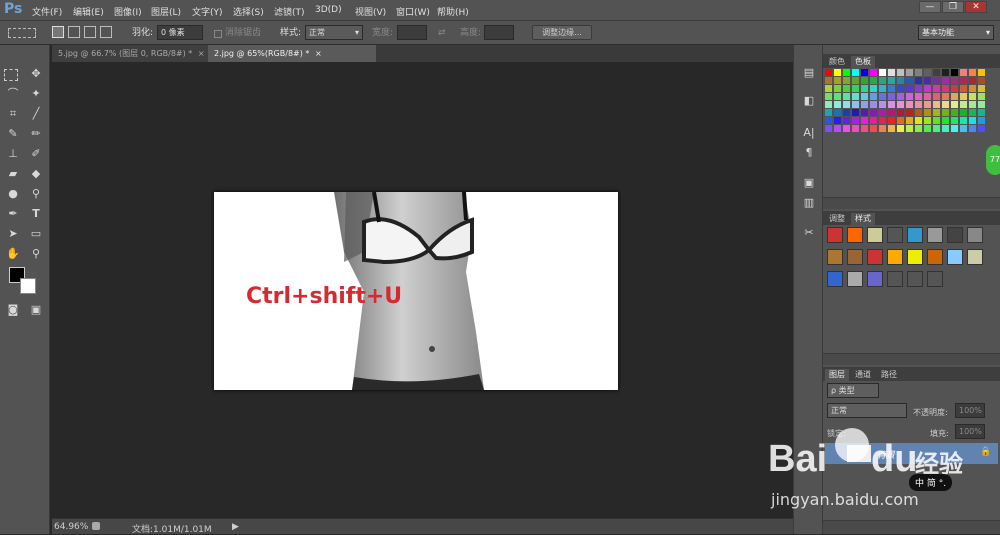 This screenshot has height=535, width=1000. What do you see at coordinates (207, 11) in the screenshot?
I see `menu-type: 文字(Y)` at bounding box center [207, 11].